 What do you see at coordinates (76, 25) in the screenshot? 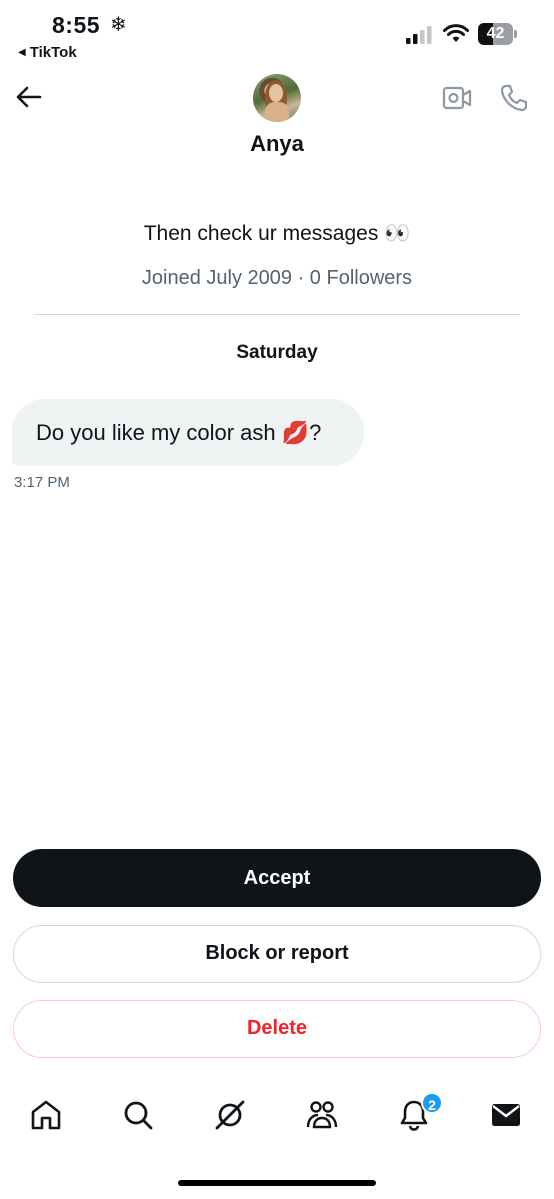
I see `status-time: 8:55` at bounding box center [76, 25].